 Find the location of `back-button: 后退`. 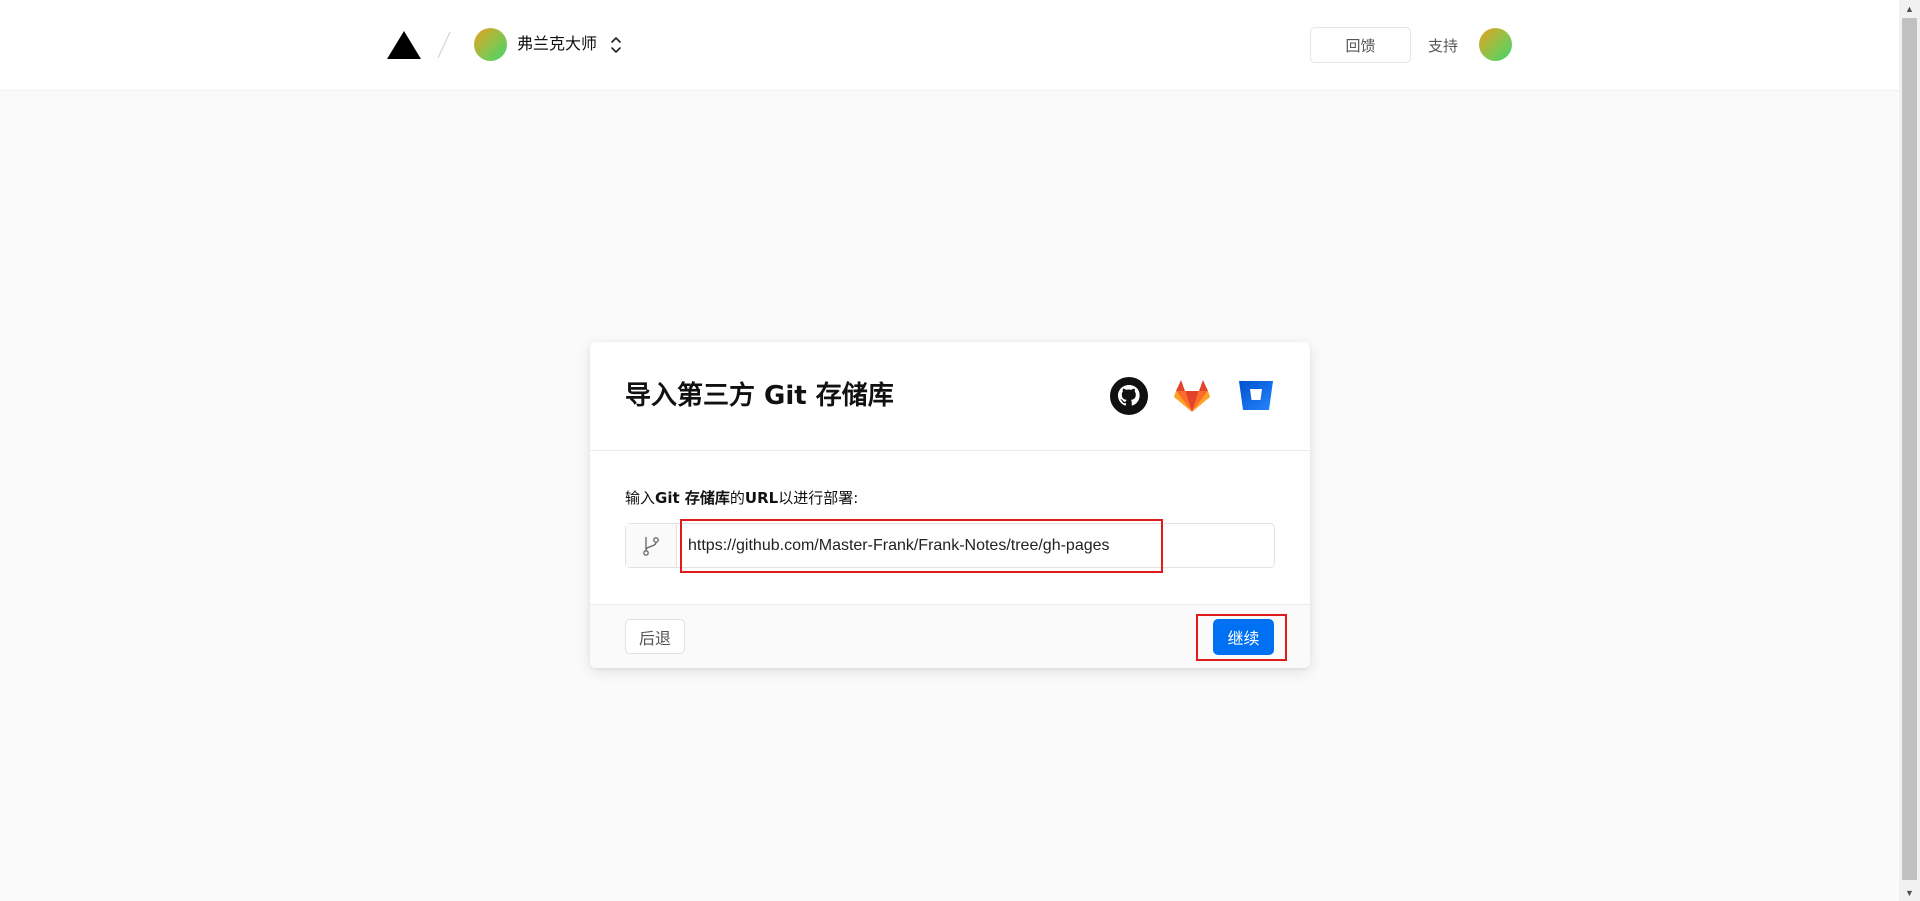

back-button: 后退 is located at coordinates (655, 636).